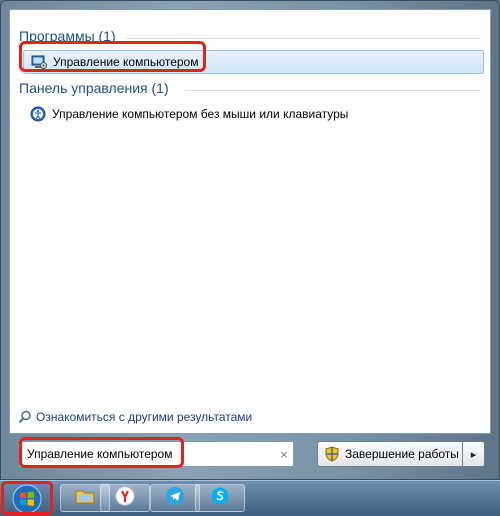 This screenshot has height=516, width=500. I want to click on search-icon, so click(25, 417).